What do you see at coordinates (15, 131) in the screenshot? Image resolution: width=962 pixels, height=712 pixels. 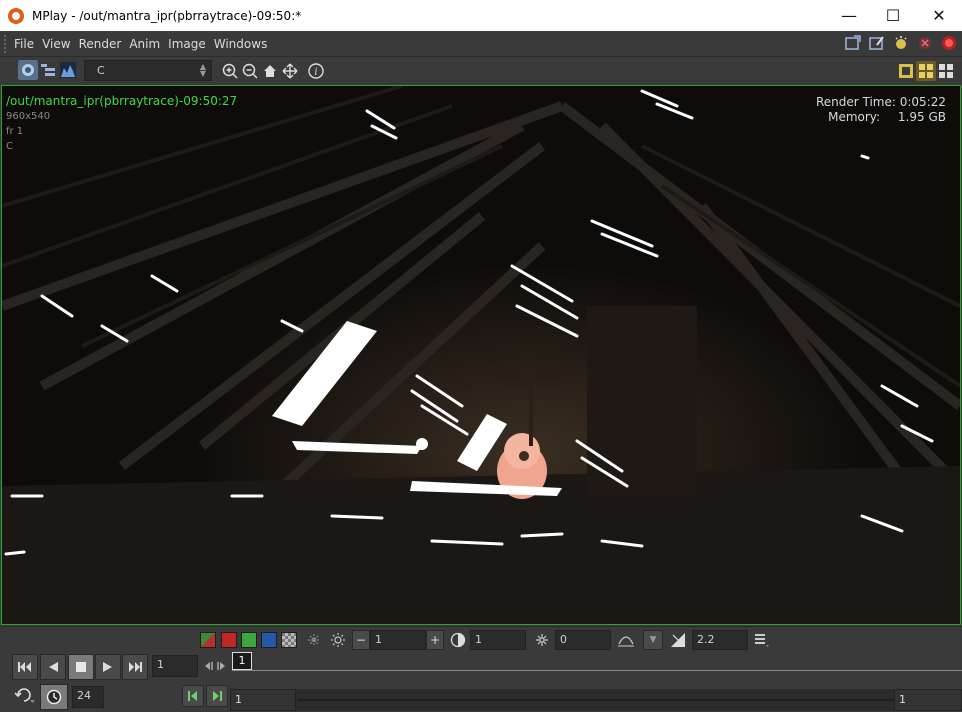 I see `frame-overlay: fr 1` at bounding box center [15, 131].